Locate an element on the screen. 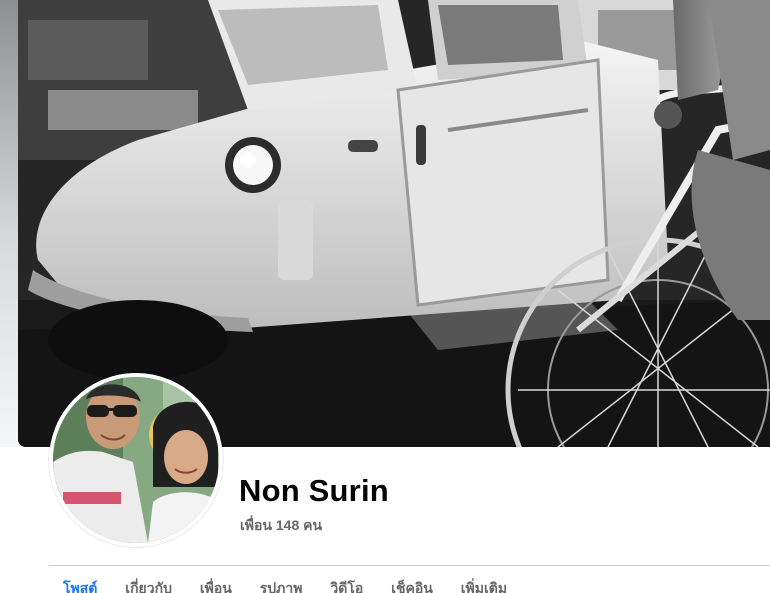 This screenshot has height=593, width=770. tab-videos: วิดีโอ is located at coordinates (346, 585).